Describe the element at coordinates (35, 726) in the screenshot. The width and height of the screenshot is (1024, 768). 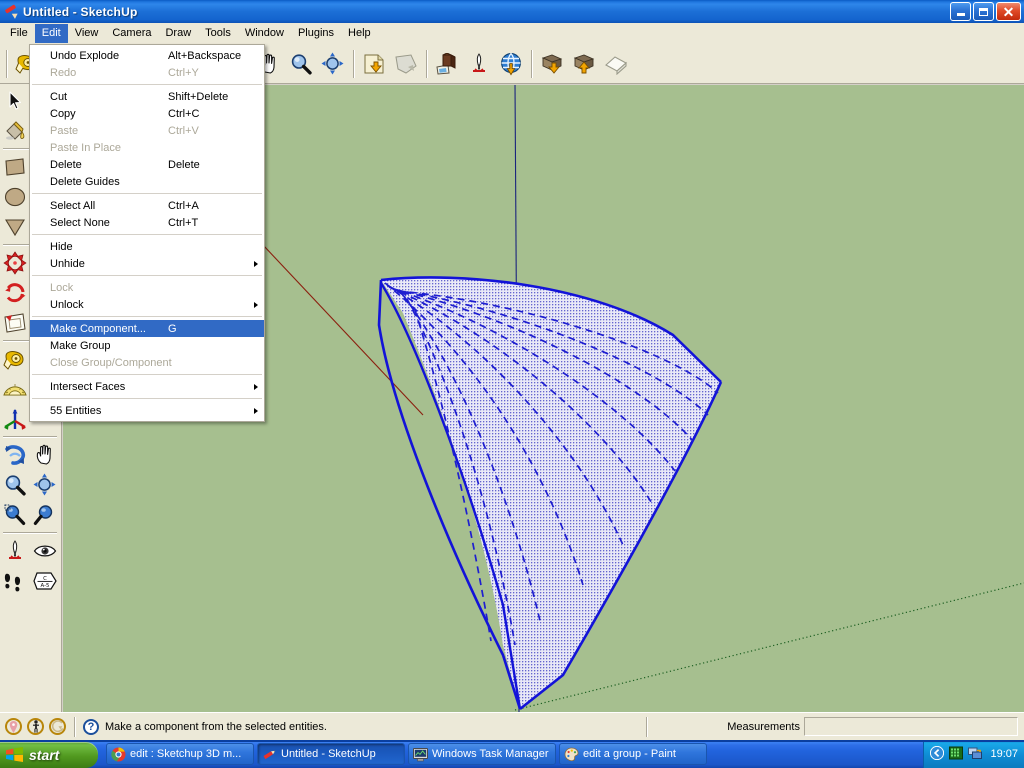
I see `person-scale-icon` at that location.